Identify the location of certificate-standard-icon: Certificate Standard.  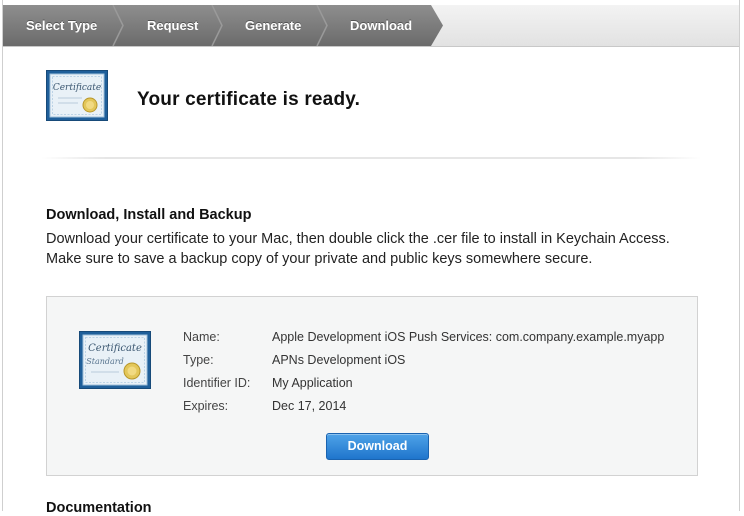
(115, 360).